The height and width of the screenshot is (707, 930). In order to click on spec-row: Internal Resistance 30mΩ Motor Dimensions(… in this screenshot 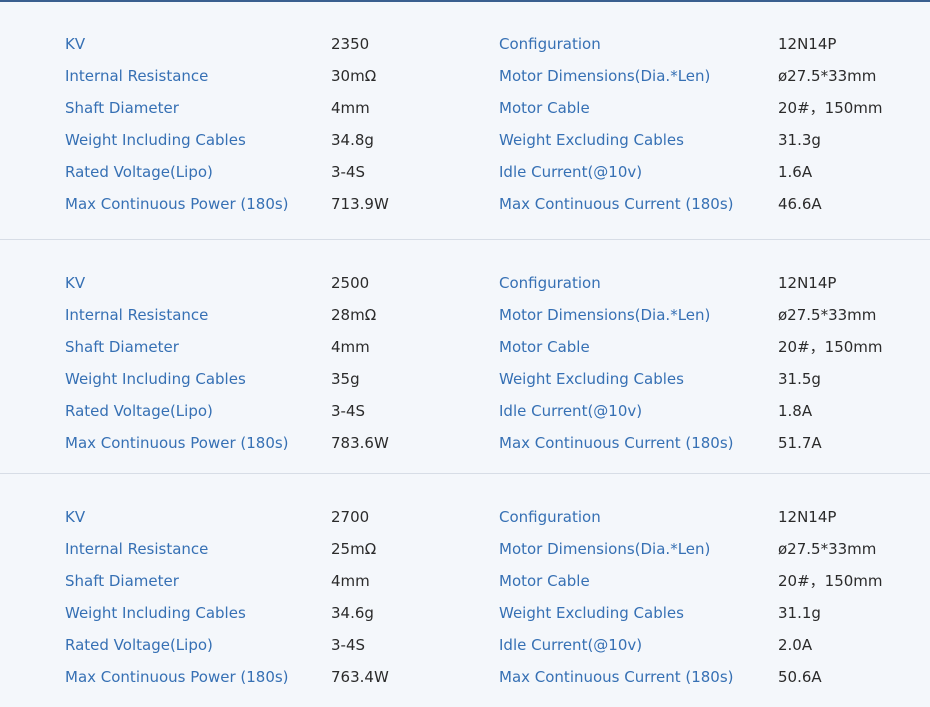, I will do `click(465, 82)`.